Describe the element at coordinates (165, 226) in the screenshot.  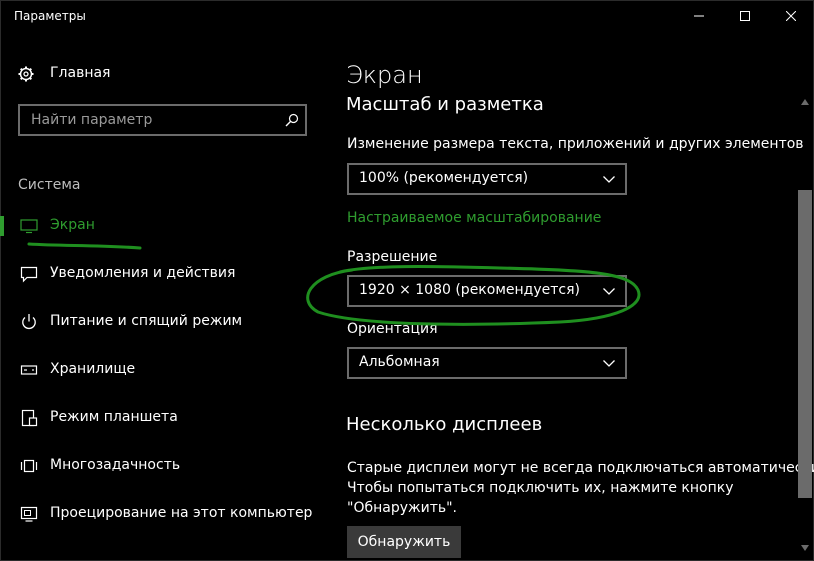
I see `sidebar-item-display: Экран` at that location.